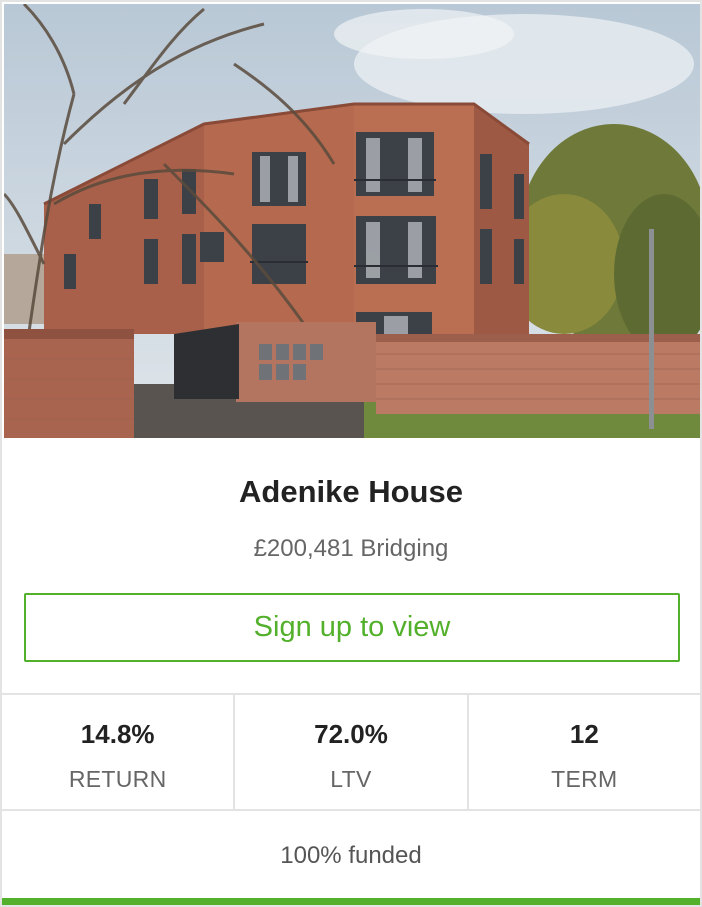  I want to click on stat-term-label: TERM, so click(584, 779).